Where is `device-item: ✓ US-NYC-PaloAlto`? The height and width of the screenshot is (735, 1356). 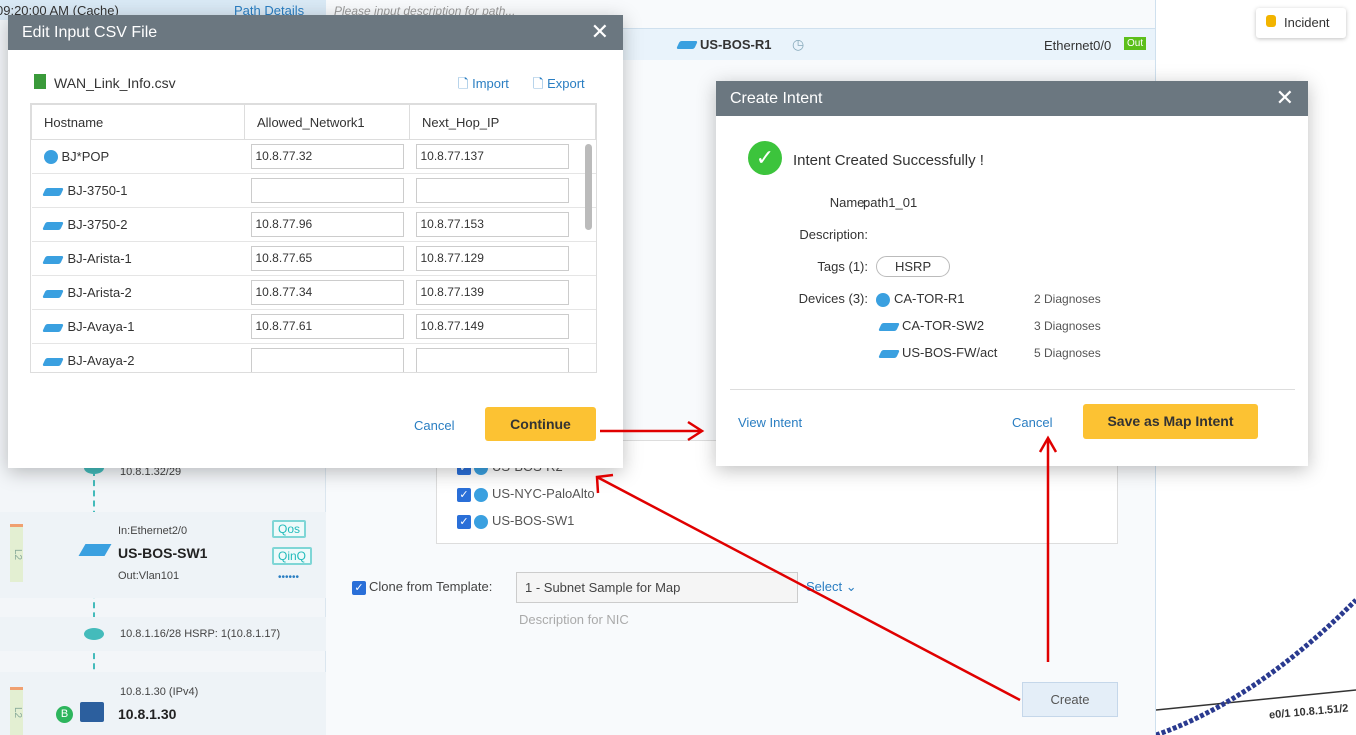 device-item: ✓ US-NYC-PaloAlto is located at coordinates (526, 494).